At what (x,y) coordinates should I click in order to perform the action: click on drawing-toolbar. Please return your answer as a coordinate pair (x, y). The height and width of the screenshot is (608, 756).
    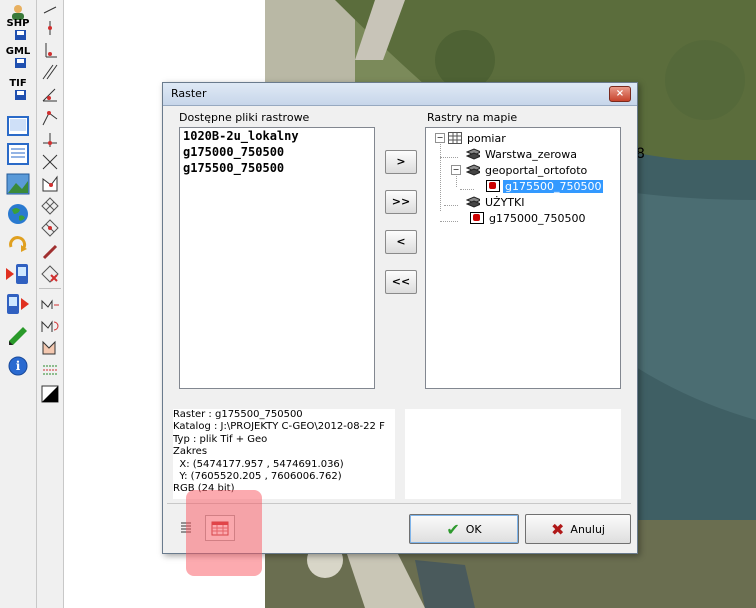
    Looking at the image, I should click on (50, 304).